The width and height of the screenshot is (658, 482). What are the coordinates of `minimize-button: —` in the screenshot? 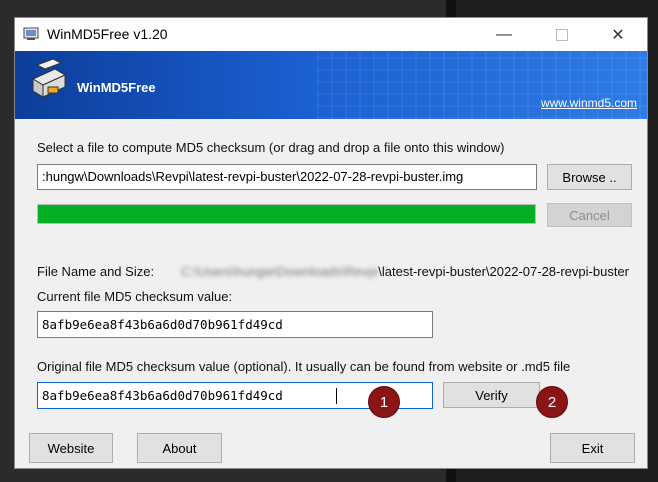 It's located at (504, 34).